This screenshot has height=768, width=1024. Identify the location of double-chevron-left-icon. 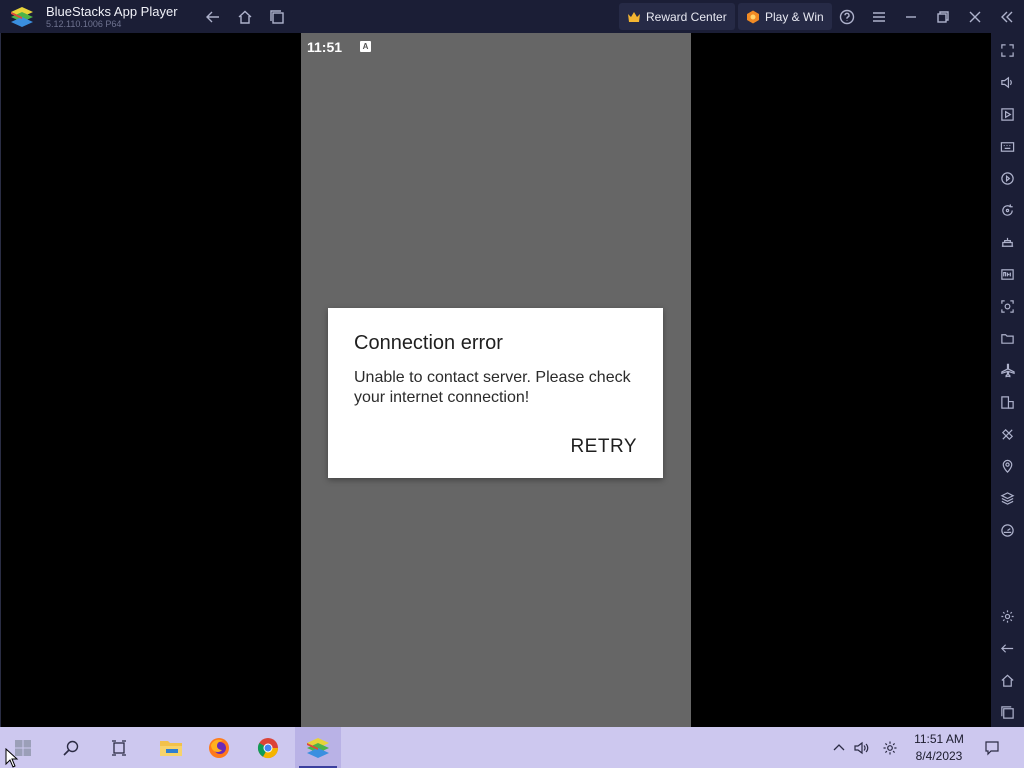
(1007, 17).